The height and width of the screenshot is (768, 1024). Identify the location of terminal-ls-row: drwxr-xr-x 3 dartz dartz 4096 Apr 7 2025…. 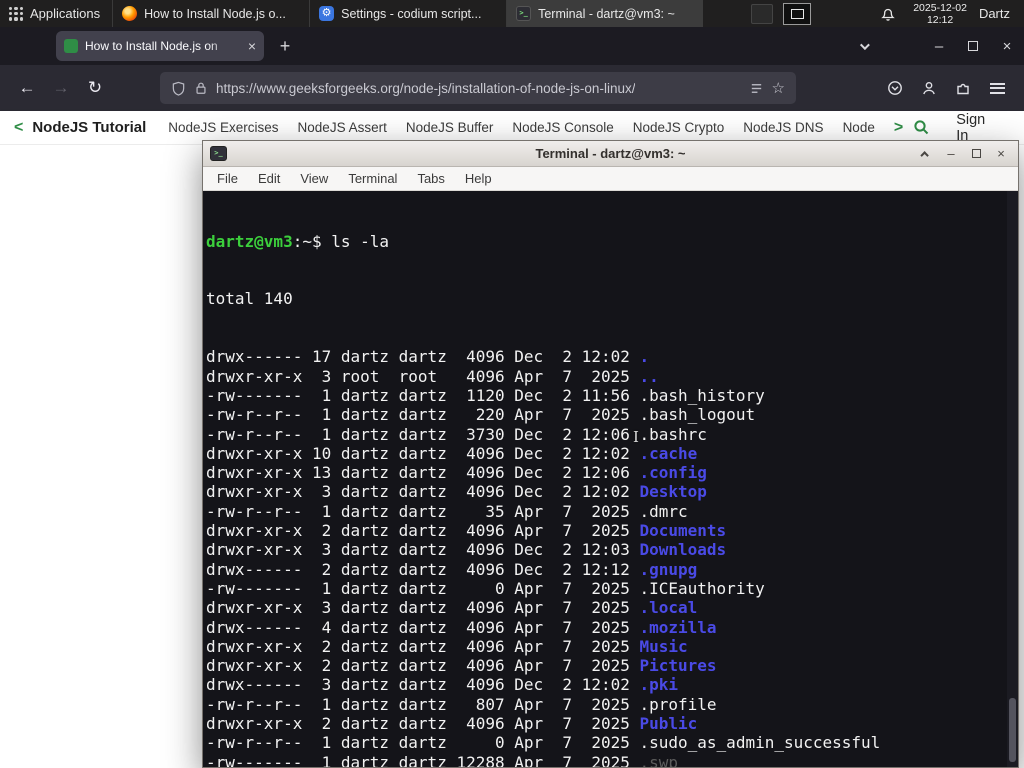
(612, 607).